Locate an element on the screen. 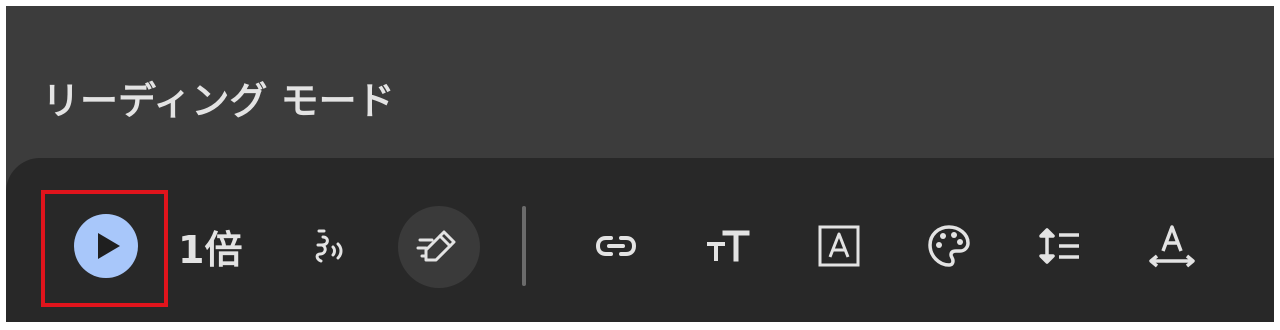 The height and width of the screenshot is (330, 1280). palette-icon is located at coordinates (949, 246).